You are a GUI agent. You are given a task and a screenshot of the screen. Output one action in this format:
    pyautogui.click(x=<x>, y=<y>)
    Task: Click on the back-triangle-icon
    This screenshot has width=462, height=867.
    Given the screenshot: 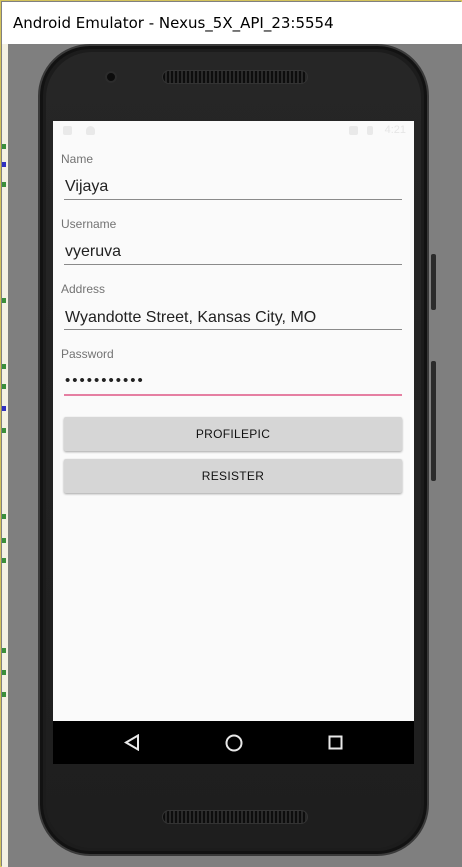 What is the action you would take?
    pyautogui.click(x=132, y=742)
    